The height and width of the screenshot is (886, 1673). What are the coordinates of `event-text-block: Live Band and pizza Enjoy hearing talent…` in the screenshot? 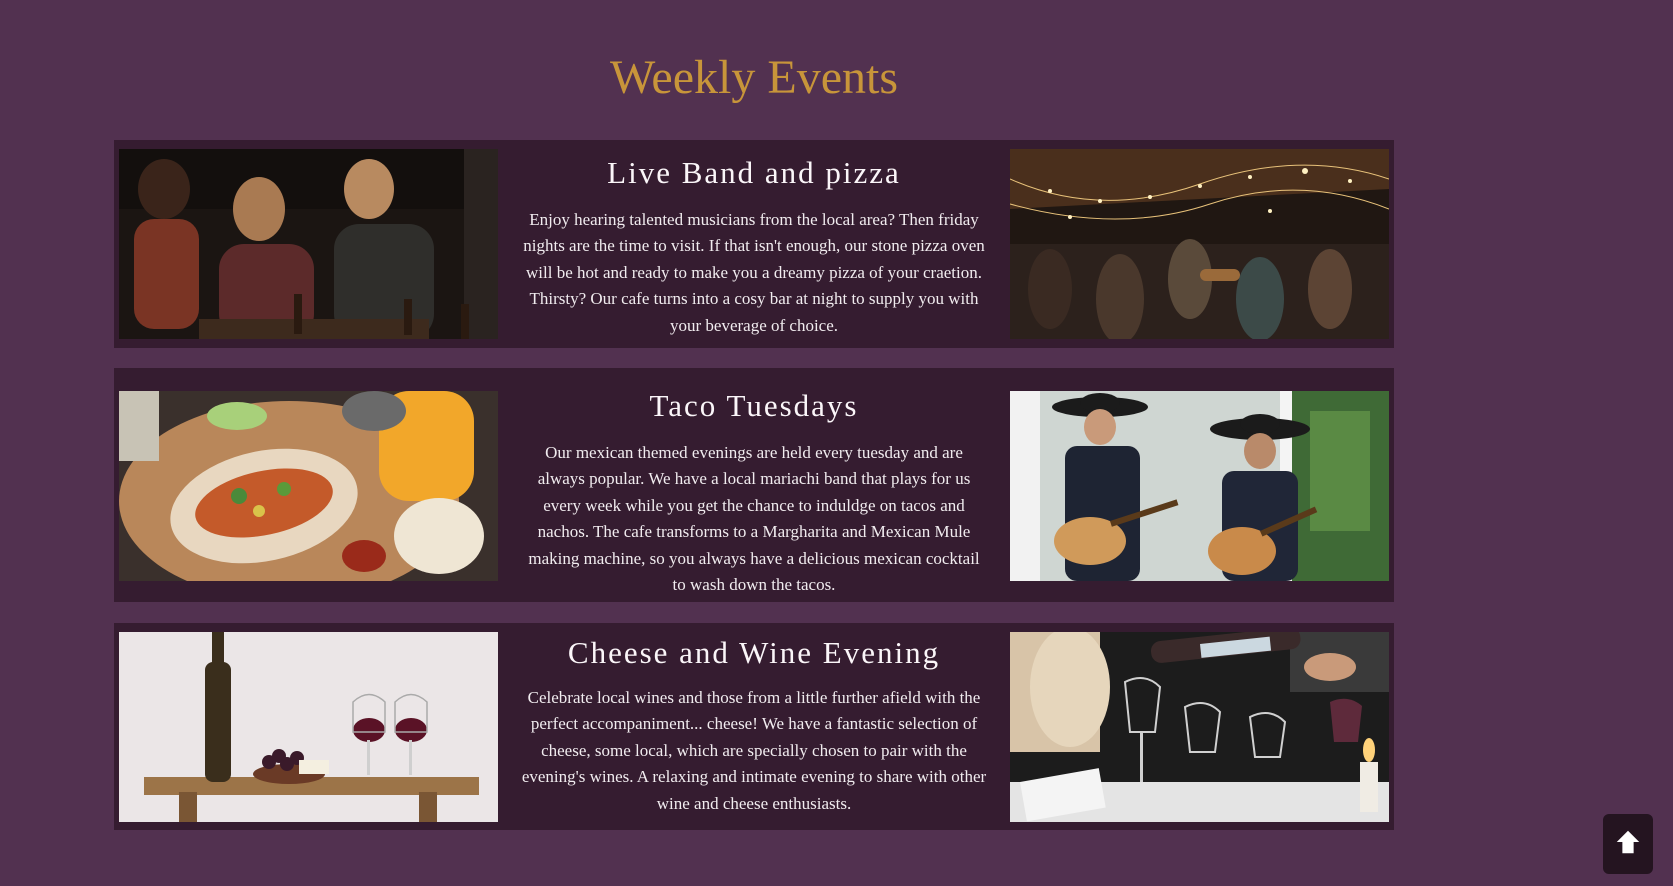 It's located at (754, 244).